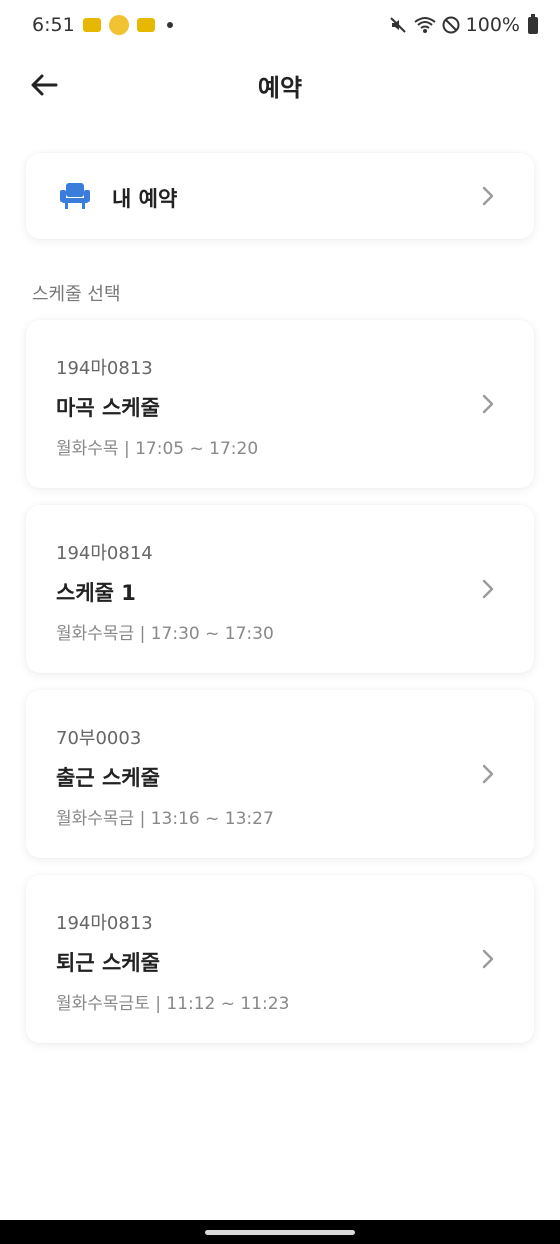 The height and width of the screenshot is (1244, 560). What do you see at coordinates (280, 25) in the screenshot?
I see `status-bar: 6:51 100%` at bounding box center [280, 25].